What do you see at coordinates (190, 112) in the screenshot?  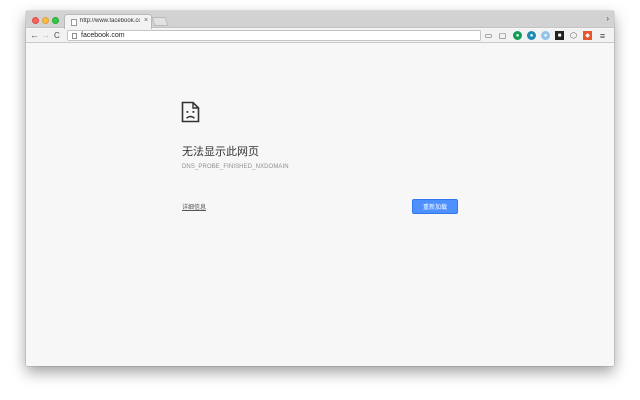 I see `sad-page-icon` at bounding box center [190, 112].